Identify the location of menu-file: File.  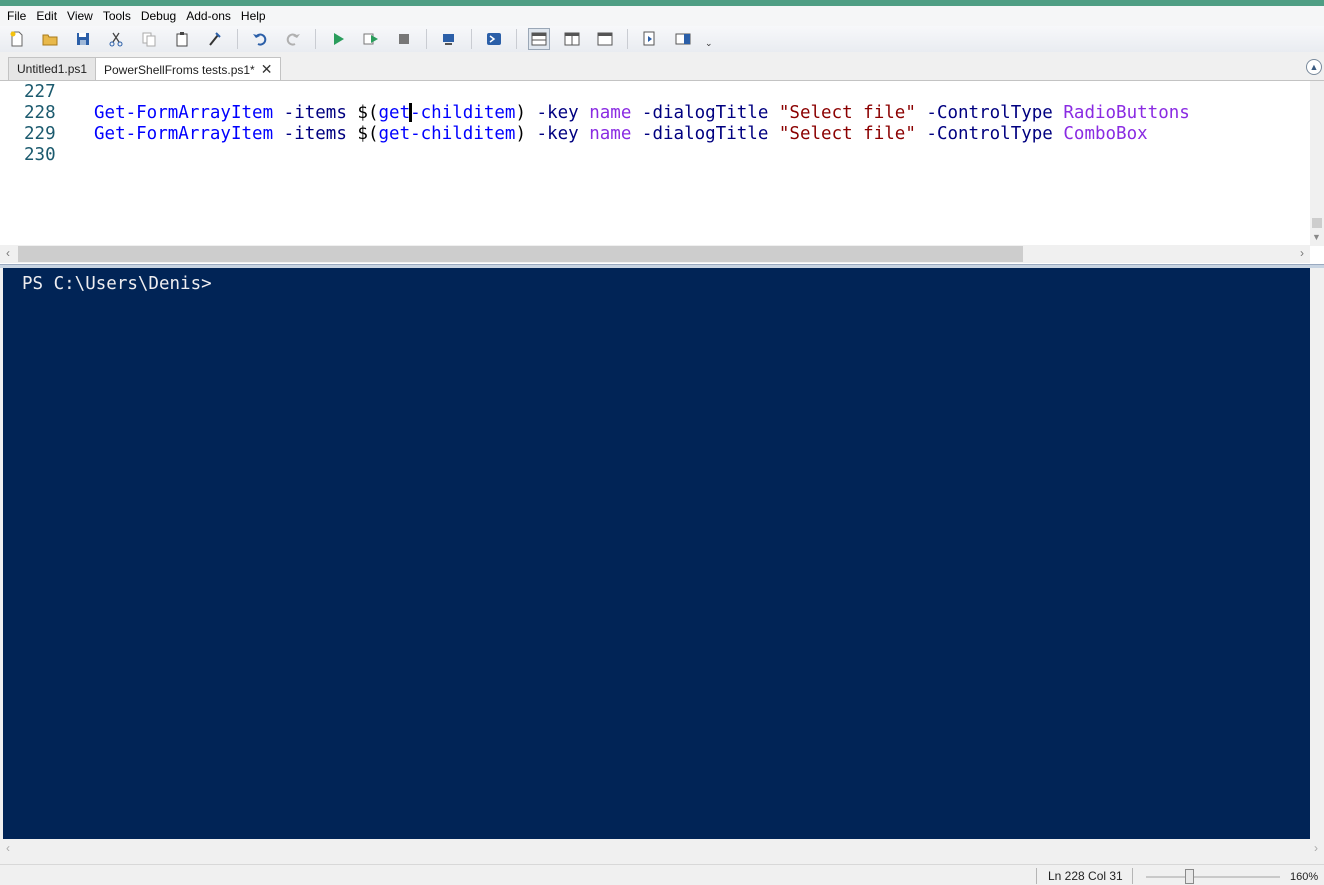
(16, 16).